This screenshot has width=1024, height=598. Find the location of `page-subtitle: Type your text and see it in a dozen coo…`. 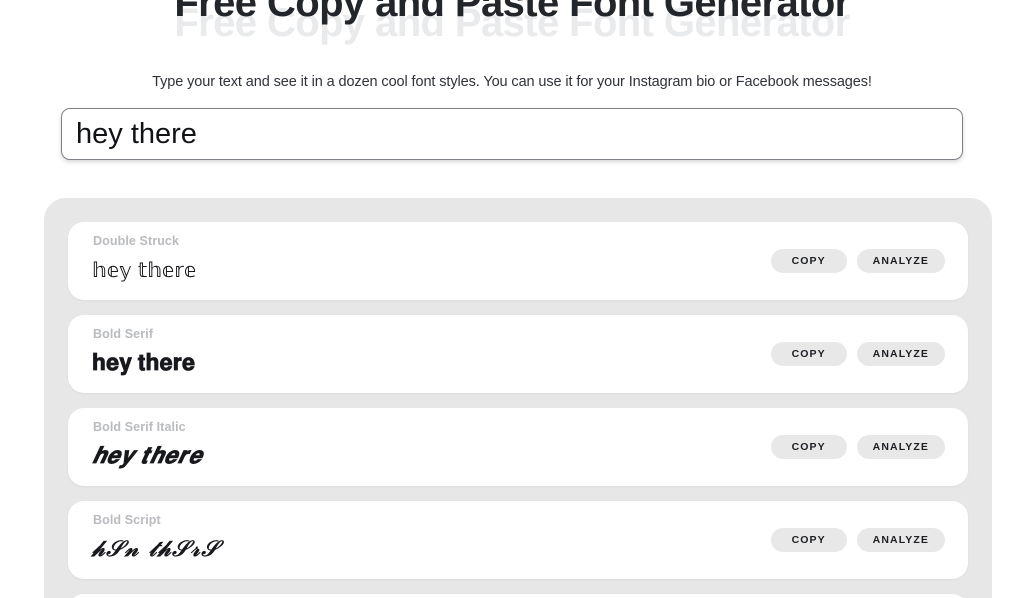

page-subtitle: Type your text and see it in a dozen coo… is located at coordinates (512, 82).